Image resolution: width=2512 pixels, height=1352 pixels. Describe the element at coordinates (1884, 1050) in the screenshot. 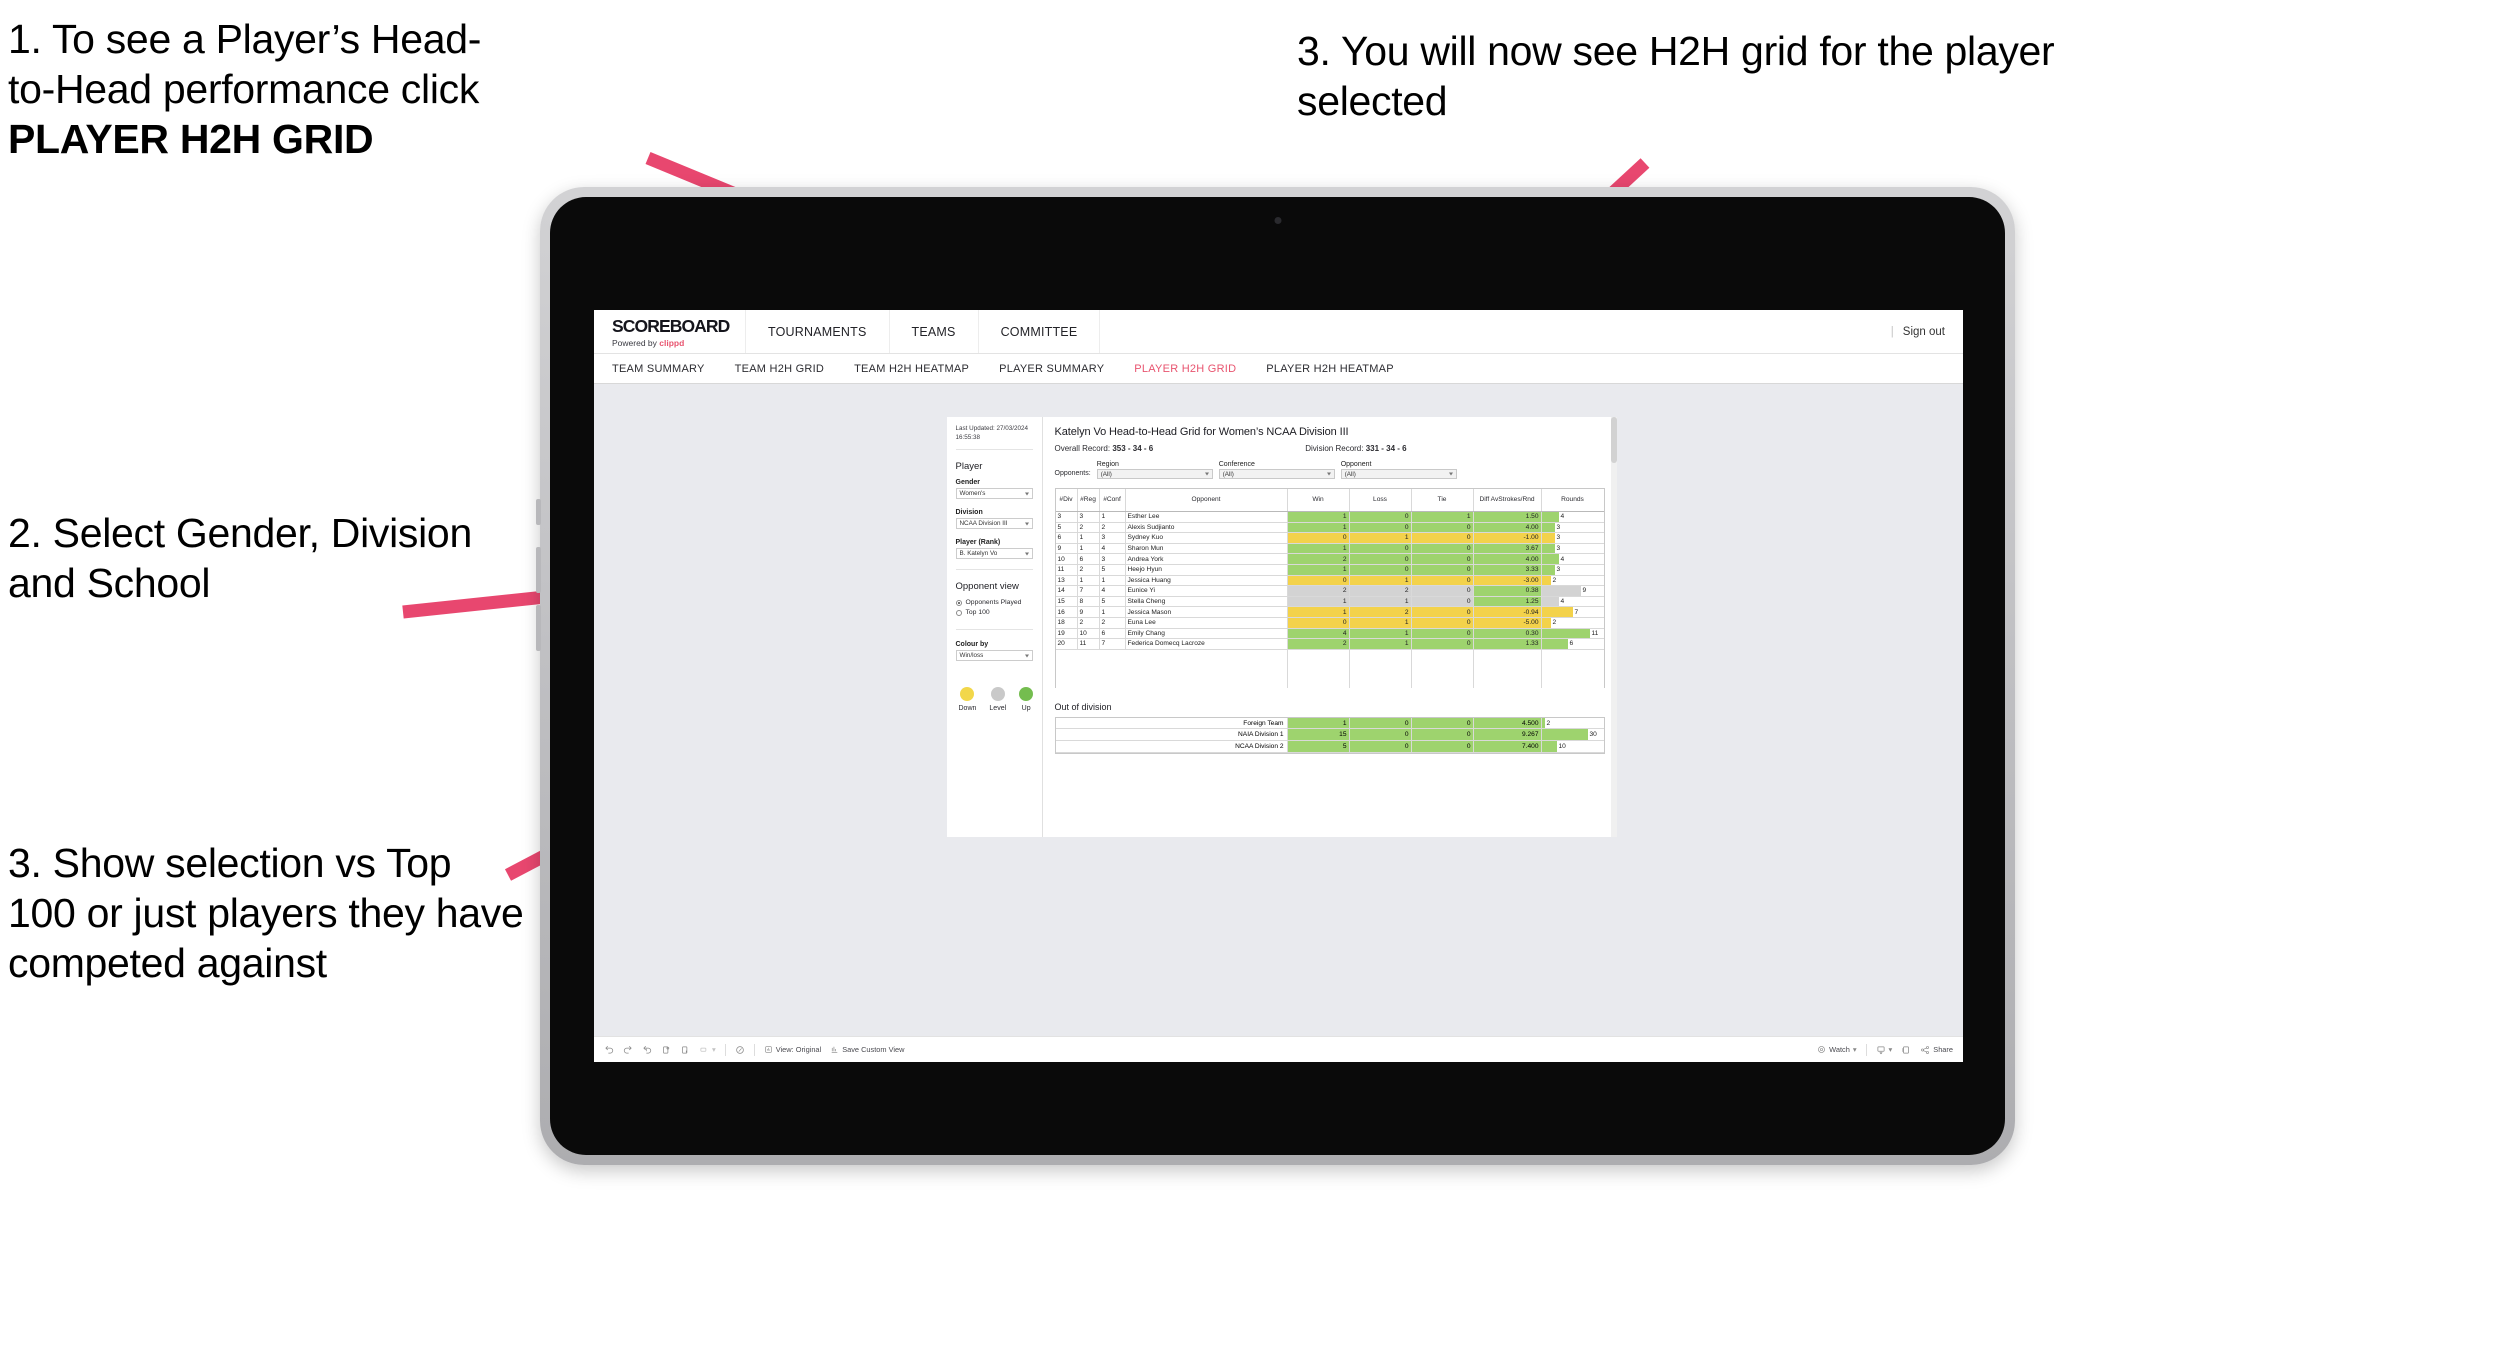

I see `download-button: ▾` at that location.